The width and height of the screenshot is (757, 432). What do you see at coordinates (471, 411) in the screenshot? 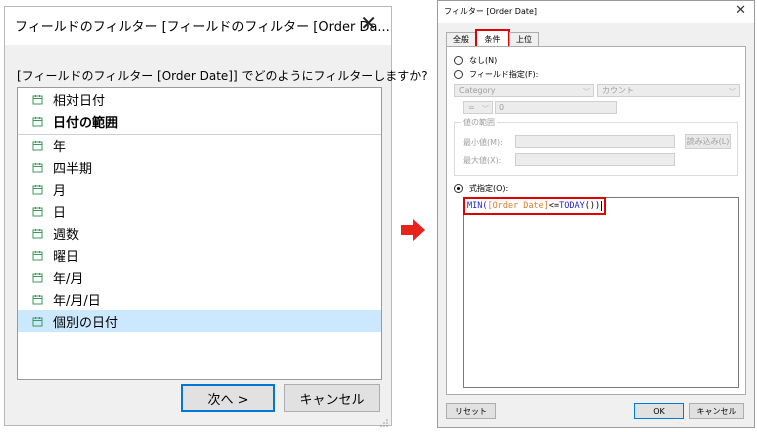
I see `reset-button: リセット` at bounding box center [471, 411].